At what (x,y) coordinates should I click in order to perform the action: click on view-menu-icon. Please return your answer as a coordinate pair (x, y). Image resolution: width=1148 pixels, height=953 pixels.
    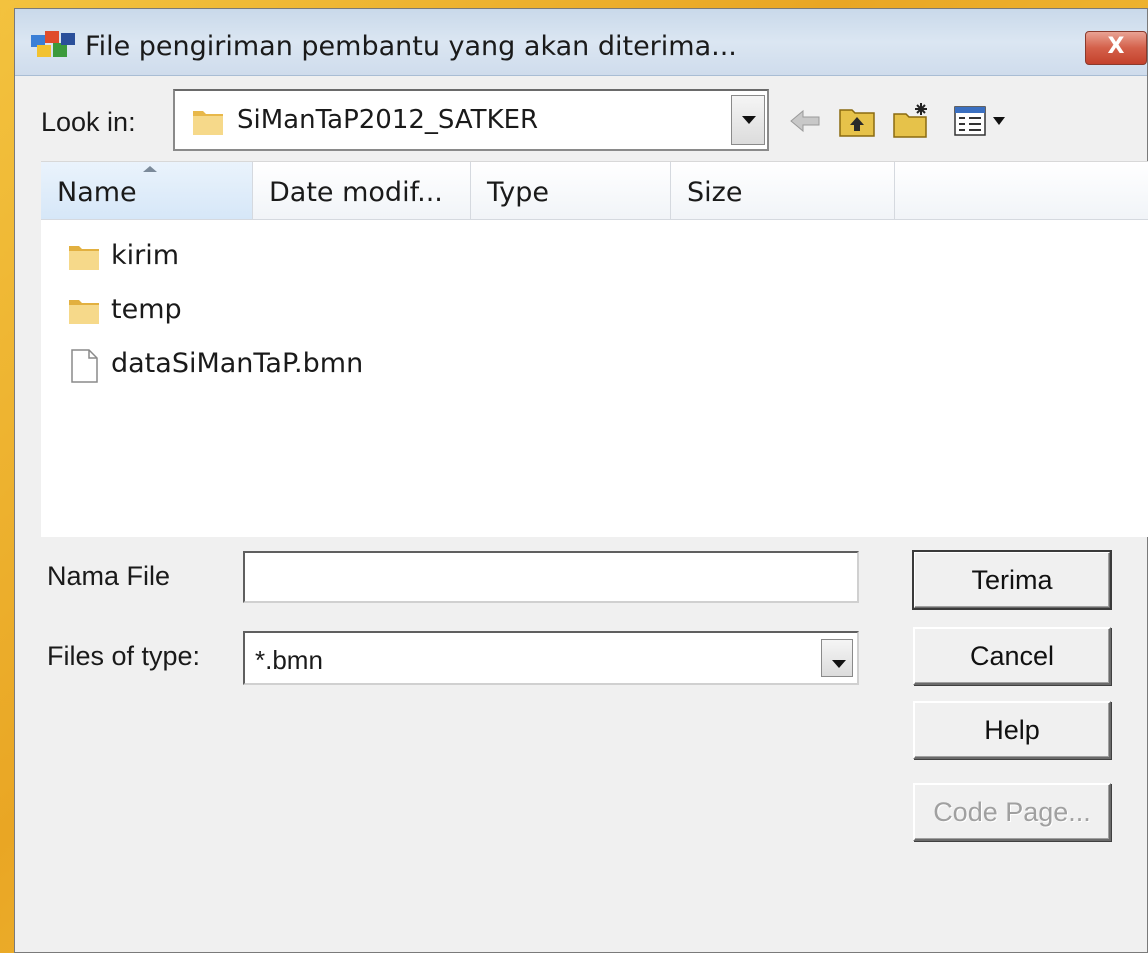
    Looking at the image, I should click on (986, 121).